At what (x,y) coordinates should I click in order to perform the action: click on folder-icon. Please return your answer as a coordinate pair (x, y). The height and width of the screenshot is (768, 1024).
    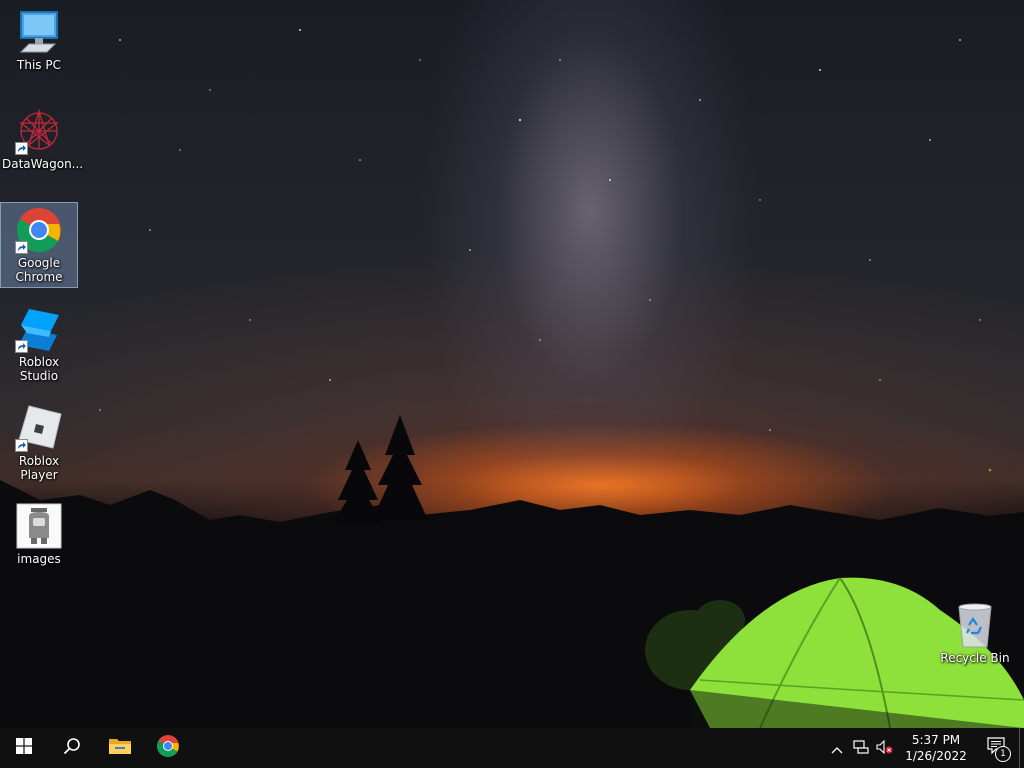
    Looking at the image, I should click on (120, 748).